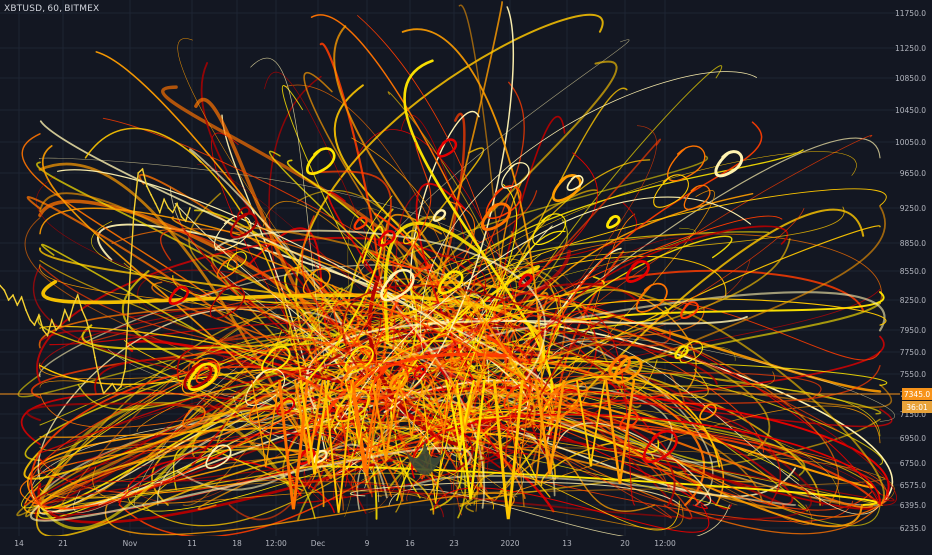  Describe the element at coordinates (913, 243) in the screenshot. I see `y-tick-label: 8850.0` at that location.